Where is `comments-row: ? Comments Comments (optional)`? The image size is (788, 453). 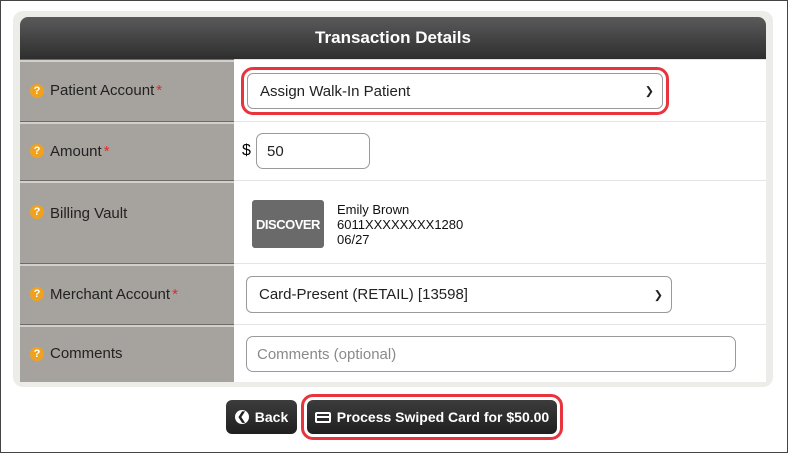 comments-row: ? Comments Comments (optional) is located at coordinates (393, 353).